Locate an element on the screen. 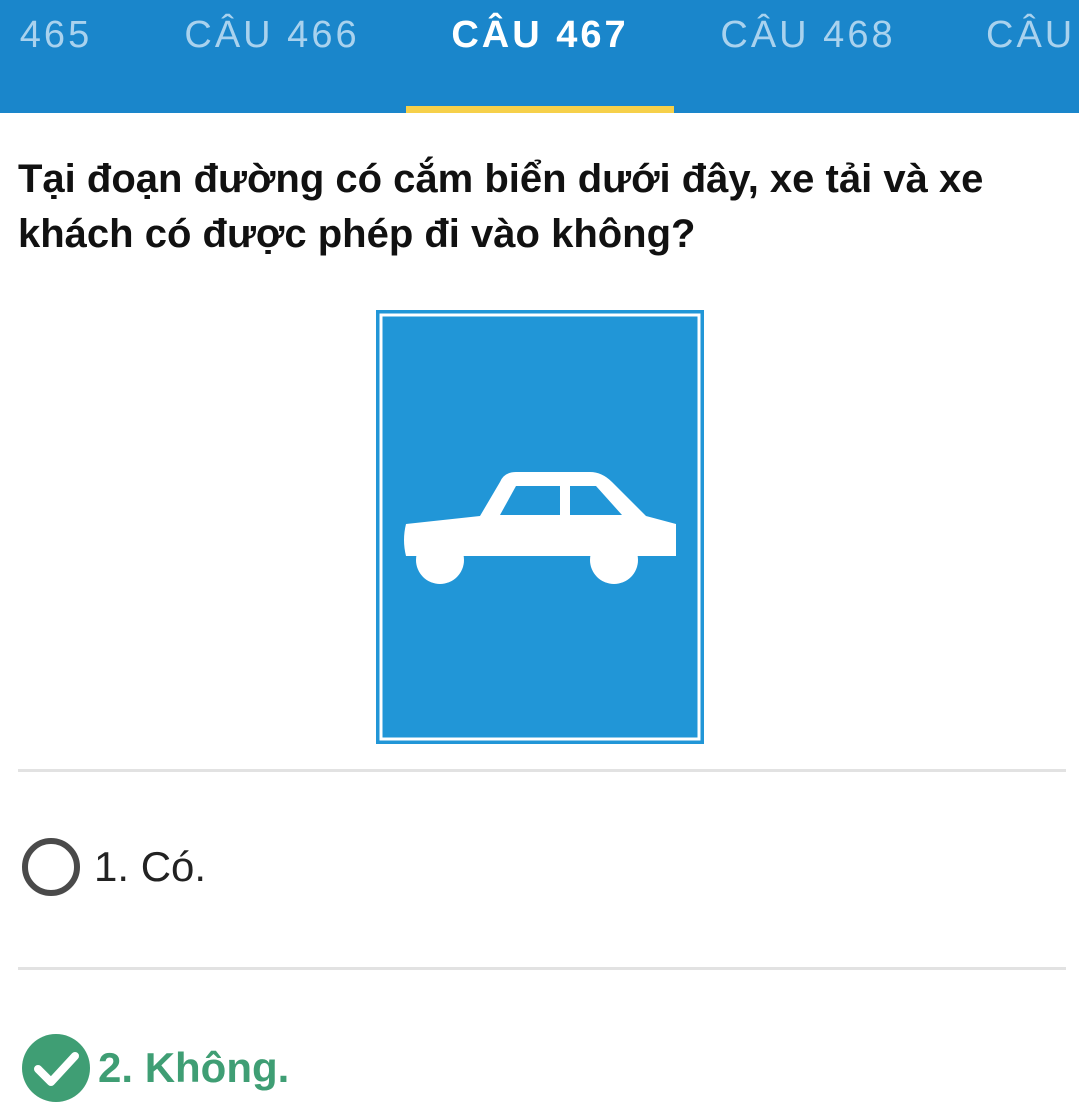  tab-question-465: 465 is located at coordinates (56, 56).